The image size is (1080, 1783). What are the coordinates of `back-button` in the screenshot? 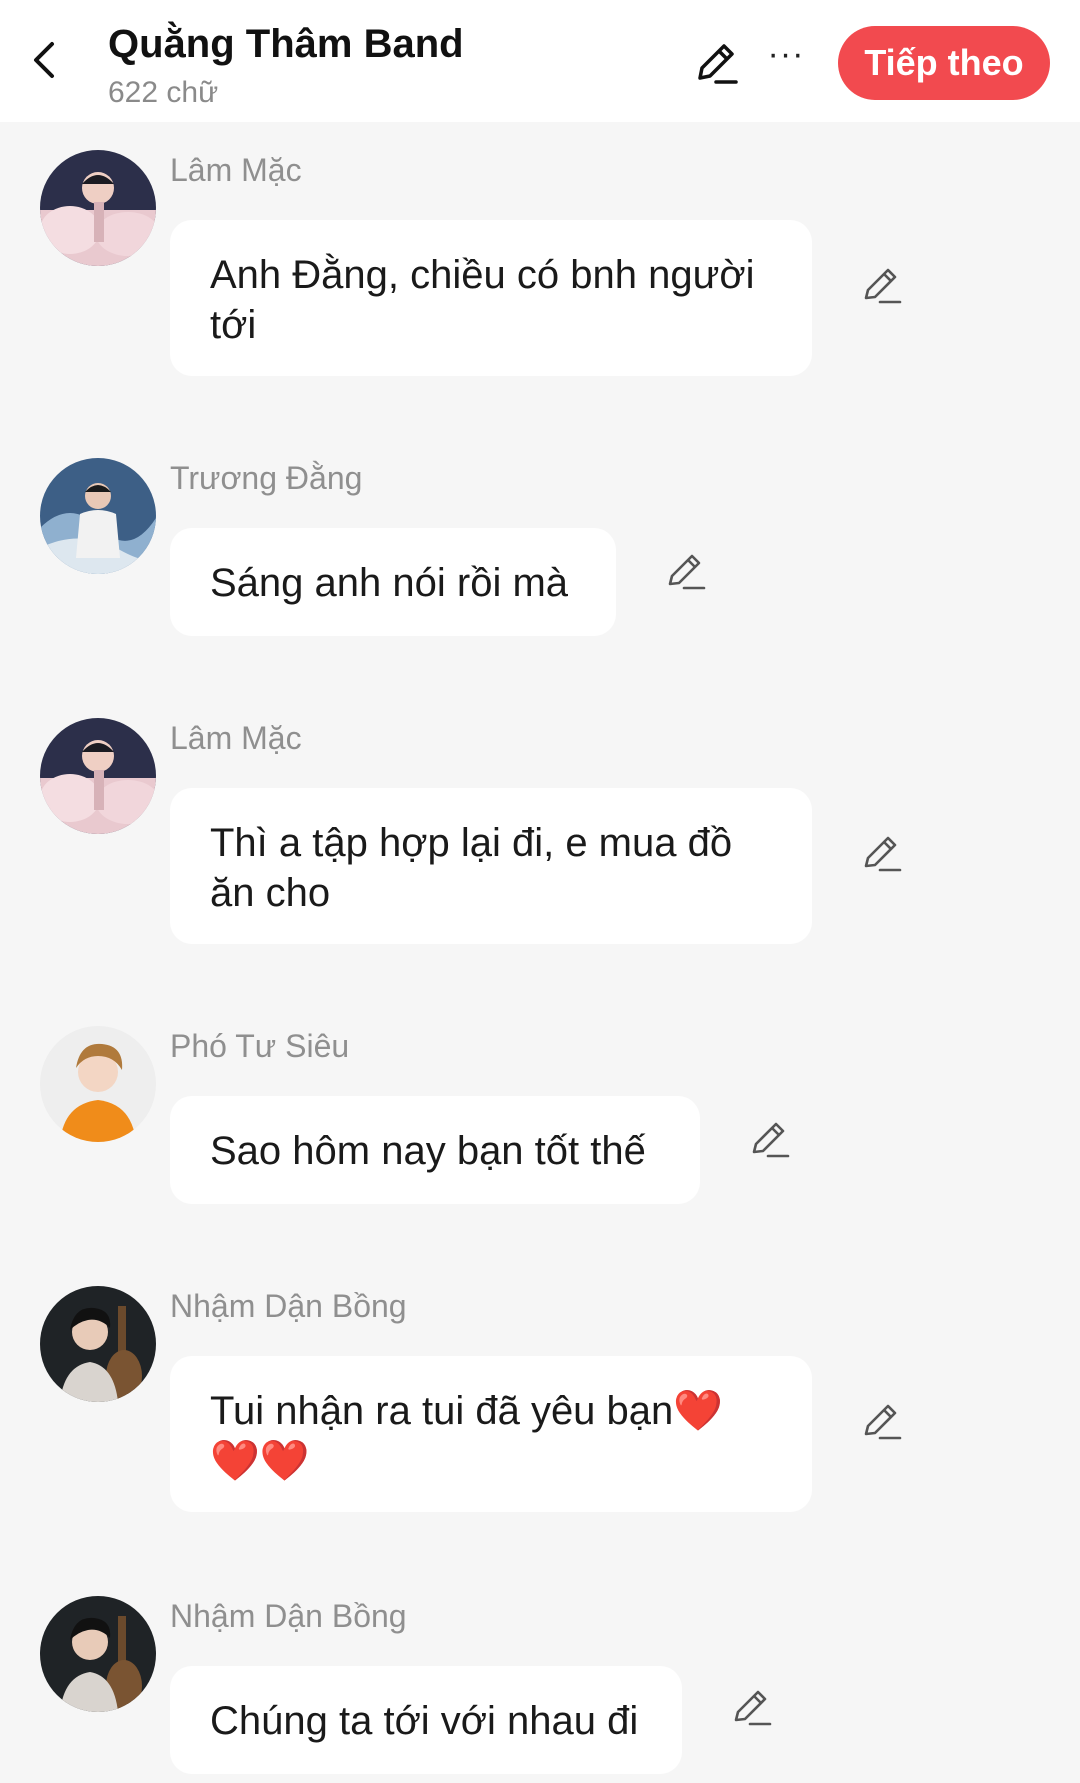 It's located at (44, 60).